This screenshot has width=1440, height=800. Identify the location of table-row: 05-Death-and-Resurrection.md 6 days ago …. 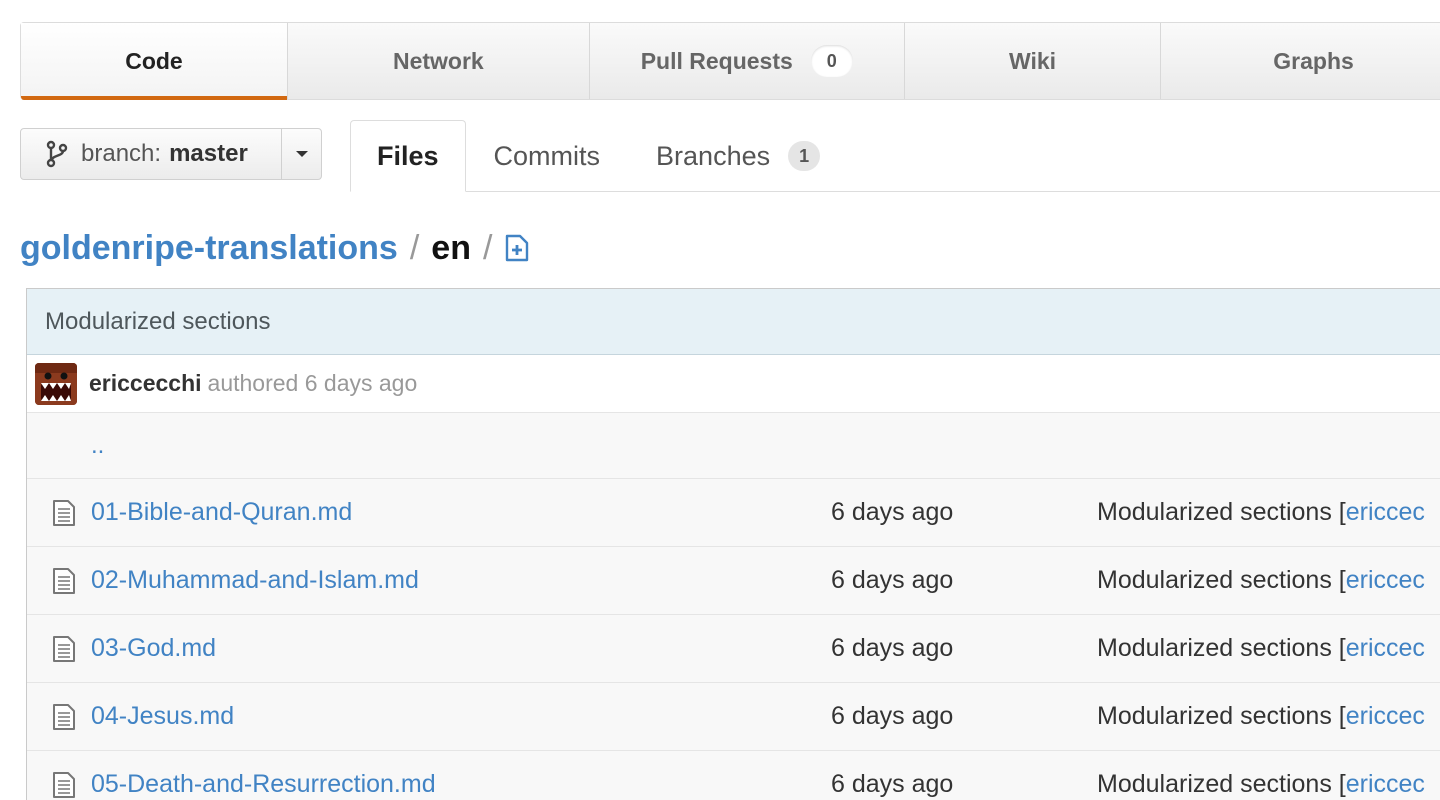
(733, 775).